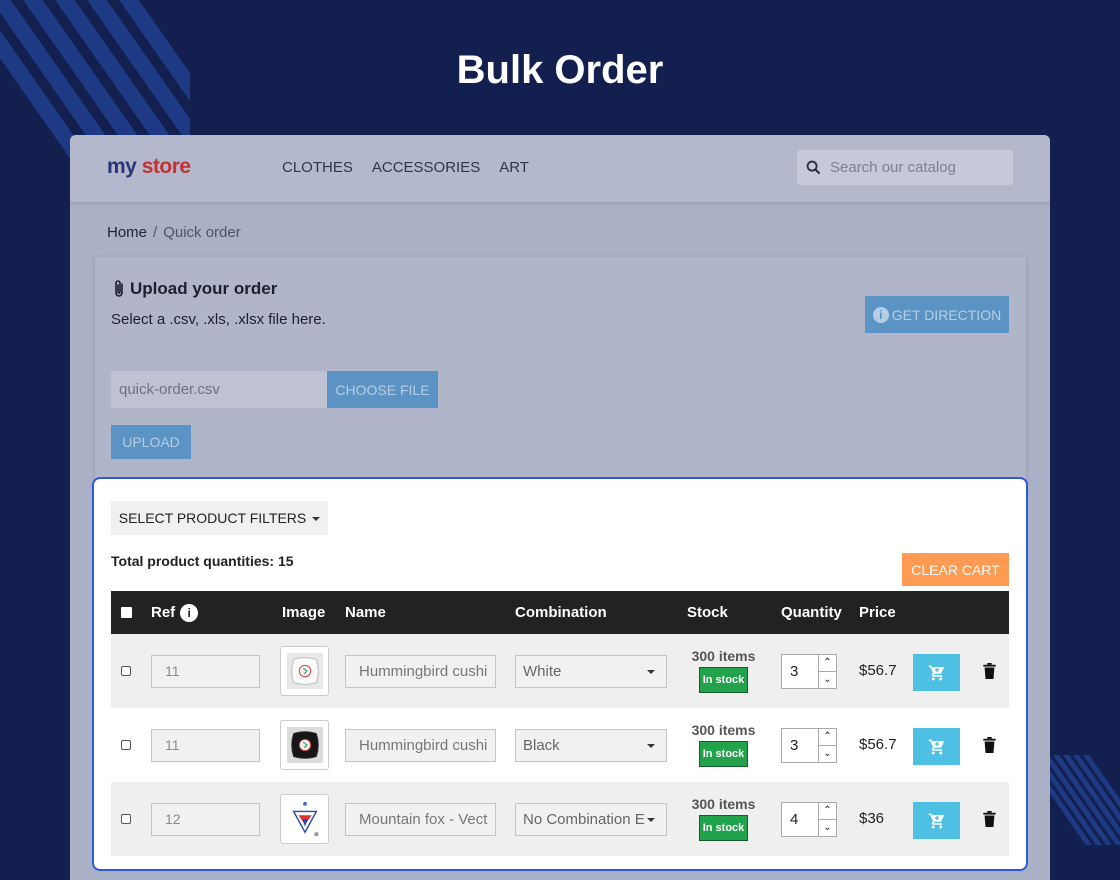 The image size is (1120, 880). What do you see at coordinates (163, 612) in the screenshot?
I see `header-ref-label: Ref` at bounding box center [163, 612].